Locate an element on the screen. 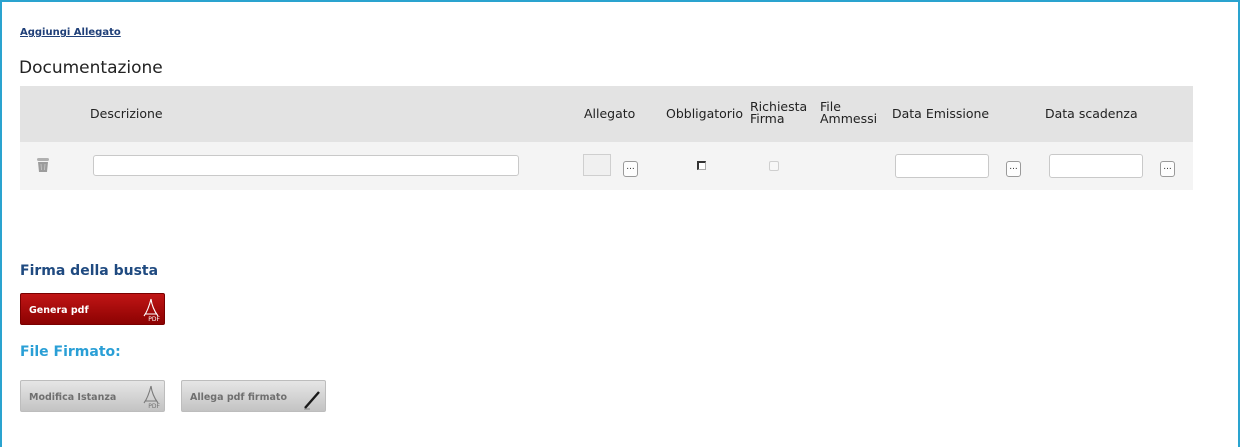 The height and width of the screenshot is (447, 1242). allega-pdf-firmato-label: Allega pdf firmato is located at coordinates (238, 397).